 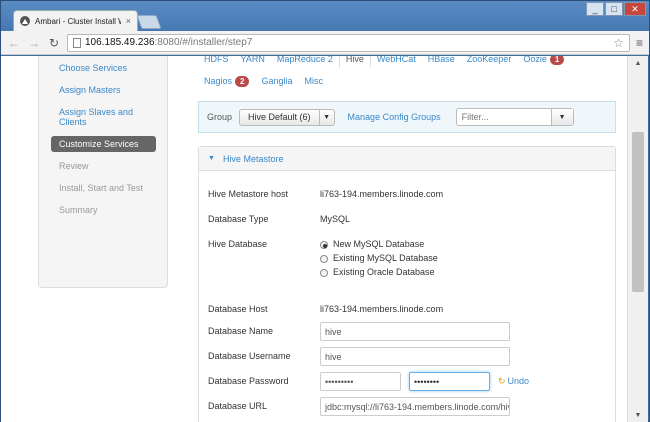 What do you see at coordinates (638, 415) in the screenshot?
I see `scroll-down-icon: ▼` at bounding box center [638, 415].